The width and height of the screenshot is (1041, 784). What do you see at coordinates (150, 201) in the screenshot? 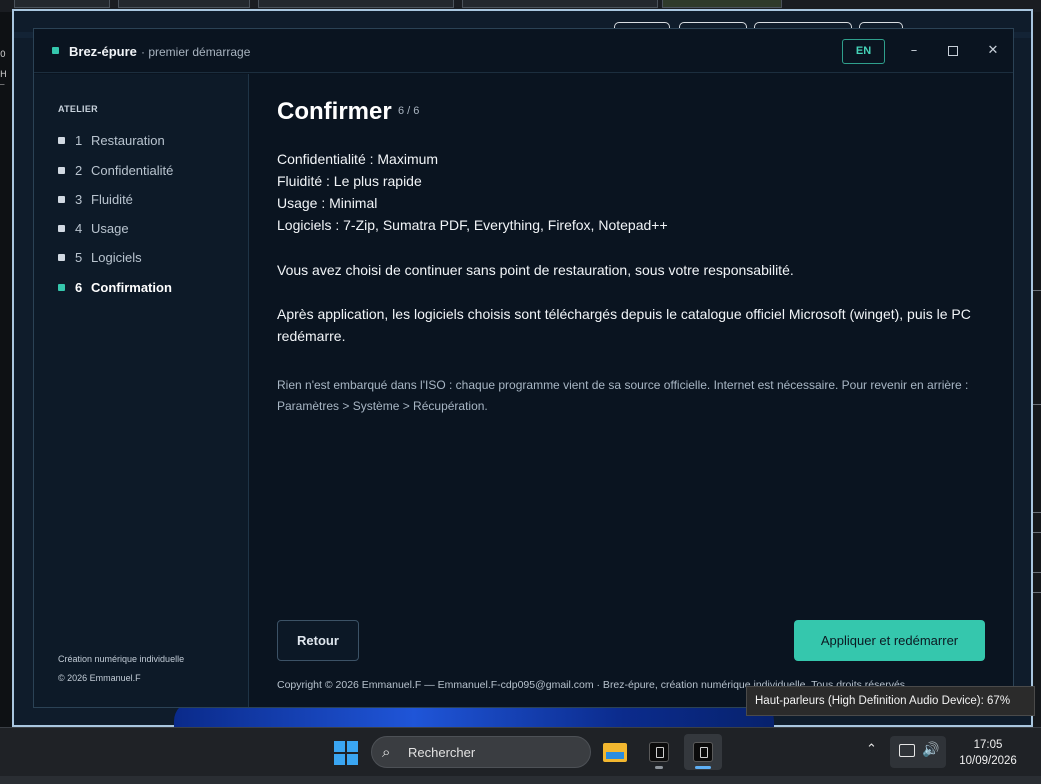
I see `sidebar-step-fluidite: 3 Fluidité` at bounding box center [150, 201].